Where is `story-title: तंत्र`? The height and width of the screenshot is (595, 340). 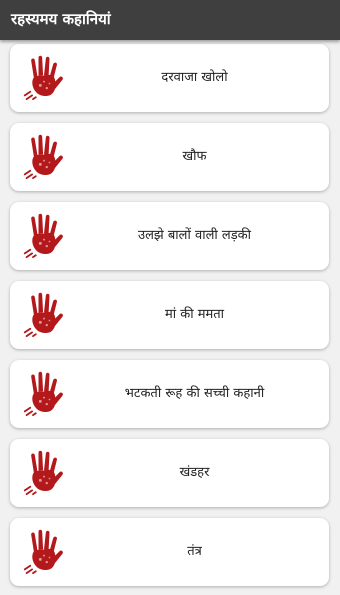 story-title: तंत्र is located at coordinates (194, 551).